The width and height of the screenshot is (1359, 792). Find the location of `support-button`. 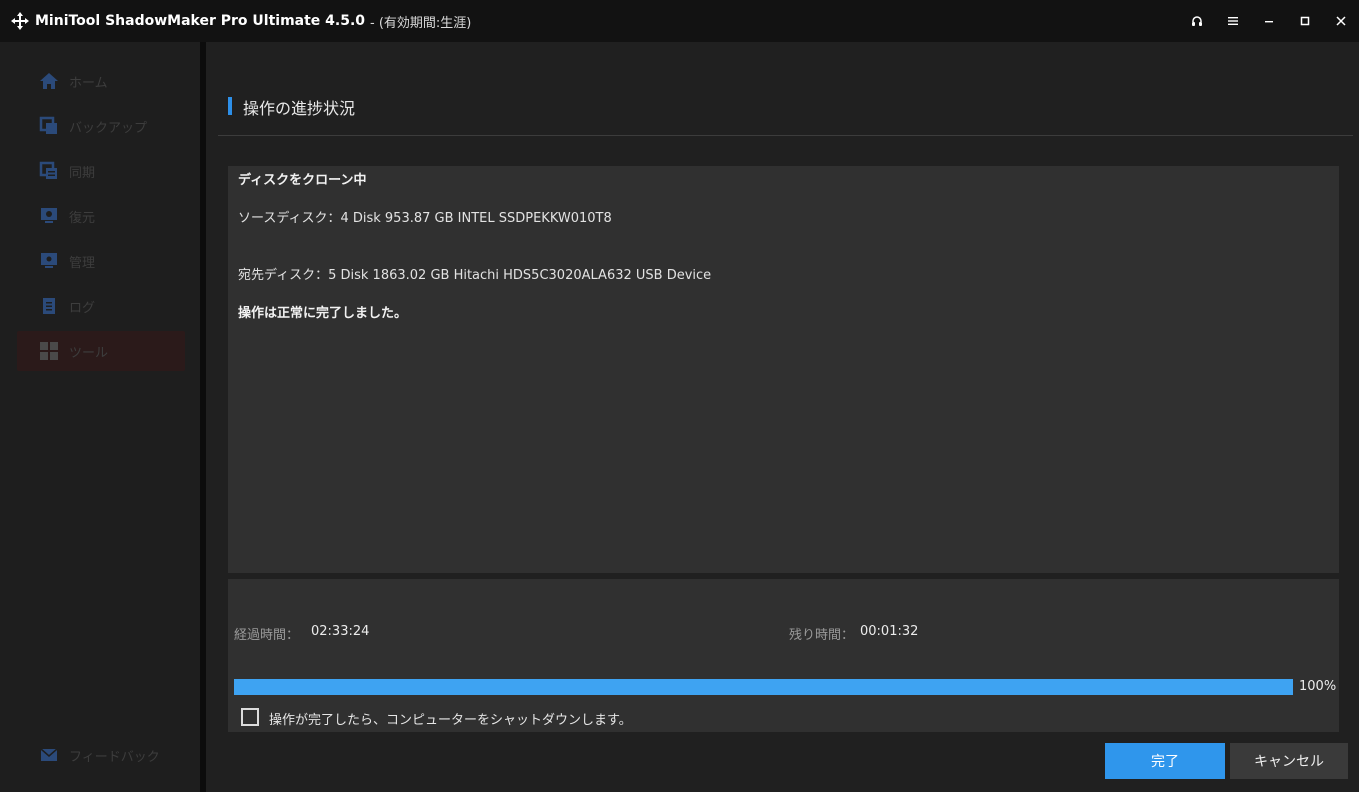

support-button is located at coordinates (1197, 21).